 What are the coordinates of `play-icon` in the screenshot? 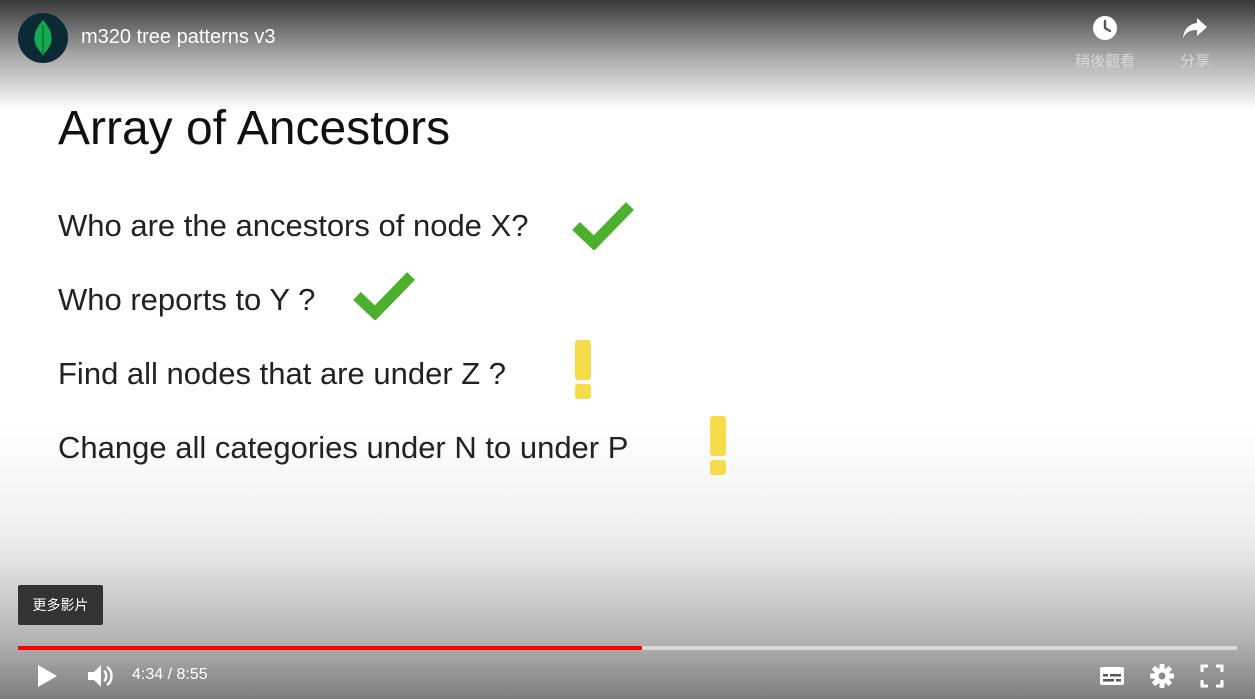 It's located at (47, 676).